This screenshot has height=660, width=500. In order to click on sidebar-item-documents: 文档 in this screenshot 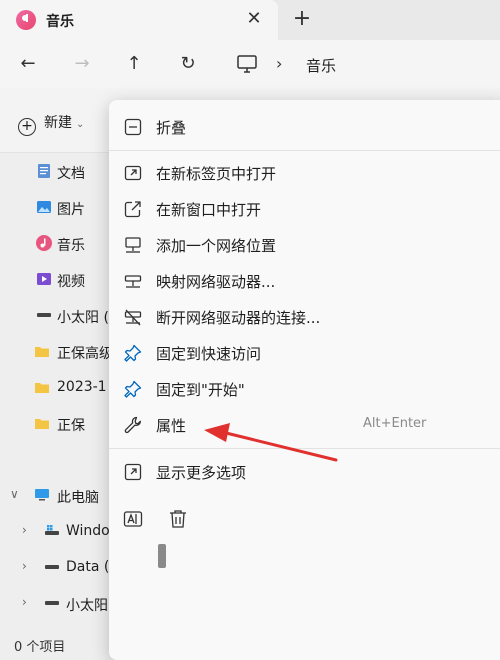, I will do `click(60, 172)`.